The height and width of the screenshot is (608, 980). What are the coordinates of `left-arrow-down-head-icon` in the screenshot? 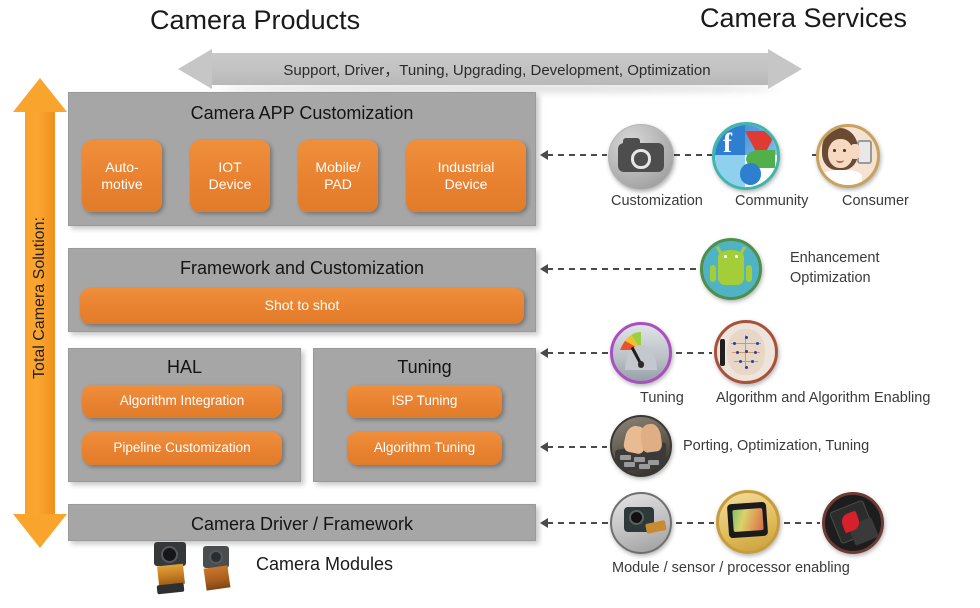 It's located at (40, 531).